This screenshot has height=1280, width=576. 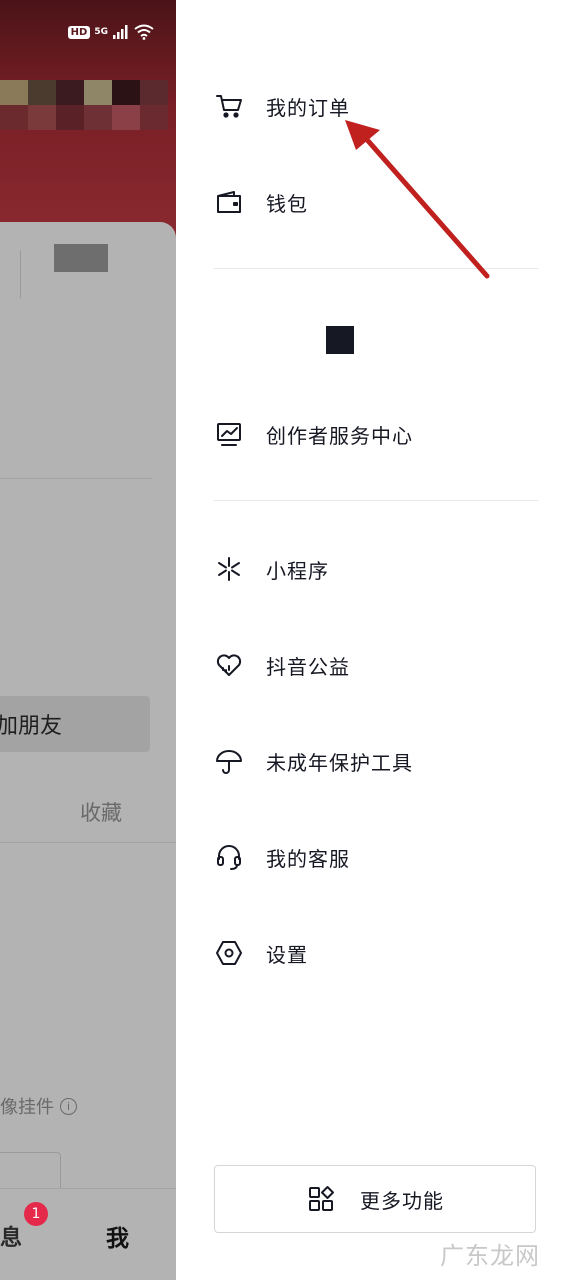 I want to click on tab-collect: 收藏, so click(x=101, y=812).